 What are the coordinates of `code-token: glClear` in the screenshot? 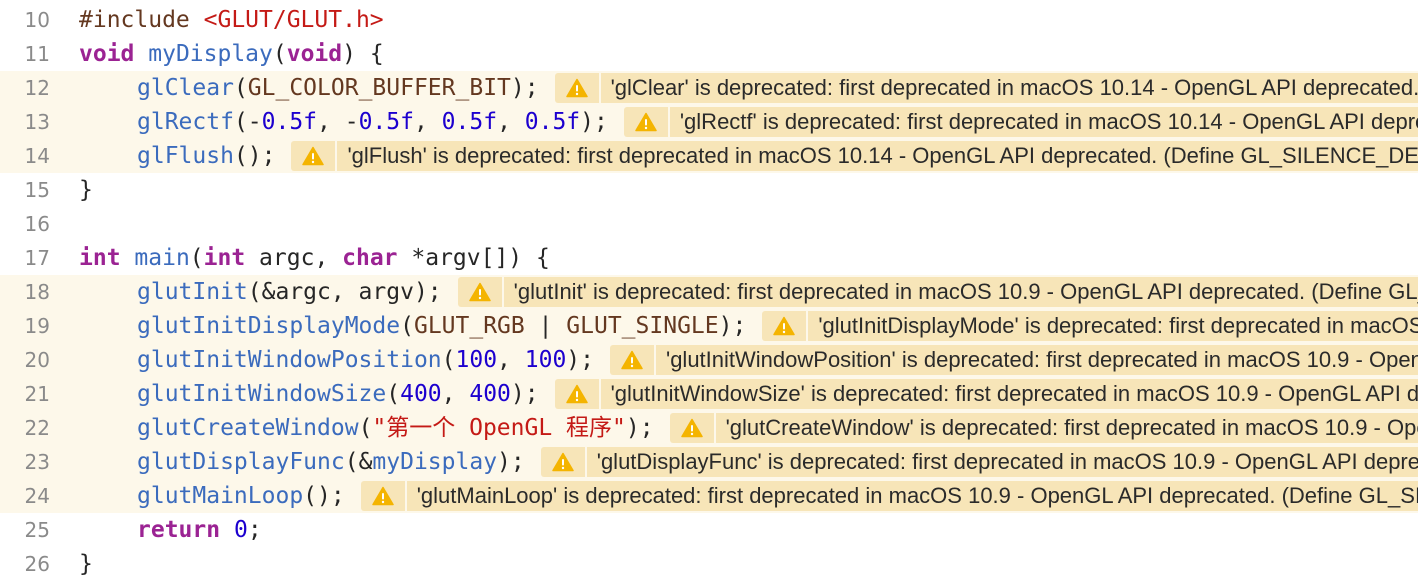 It's located at (185, 88).